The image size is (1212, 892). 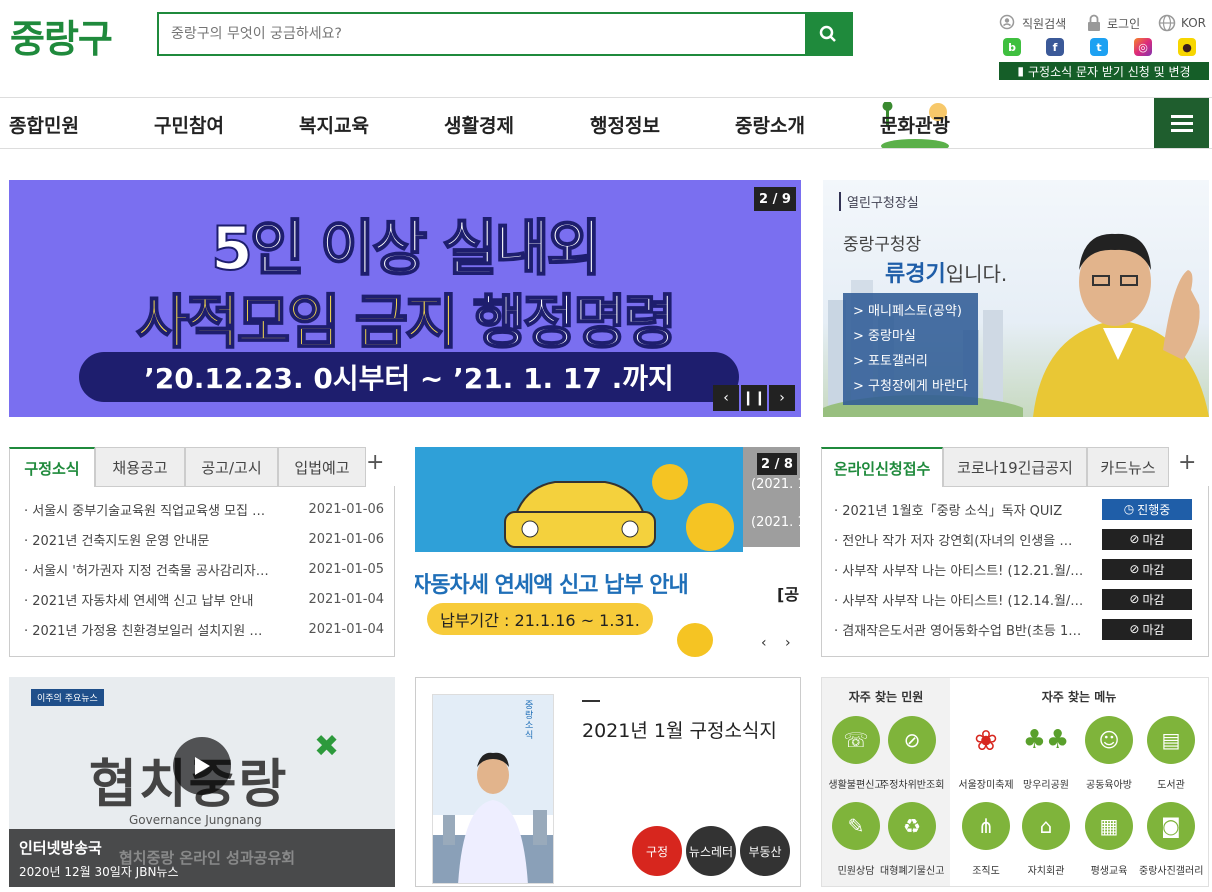 What do you see at coordinates (1181, 123) in the screenshot?
I see `hamburger-menu-button` at bounding box center [1181, 123].